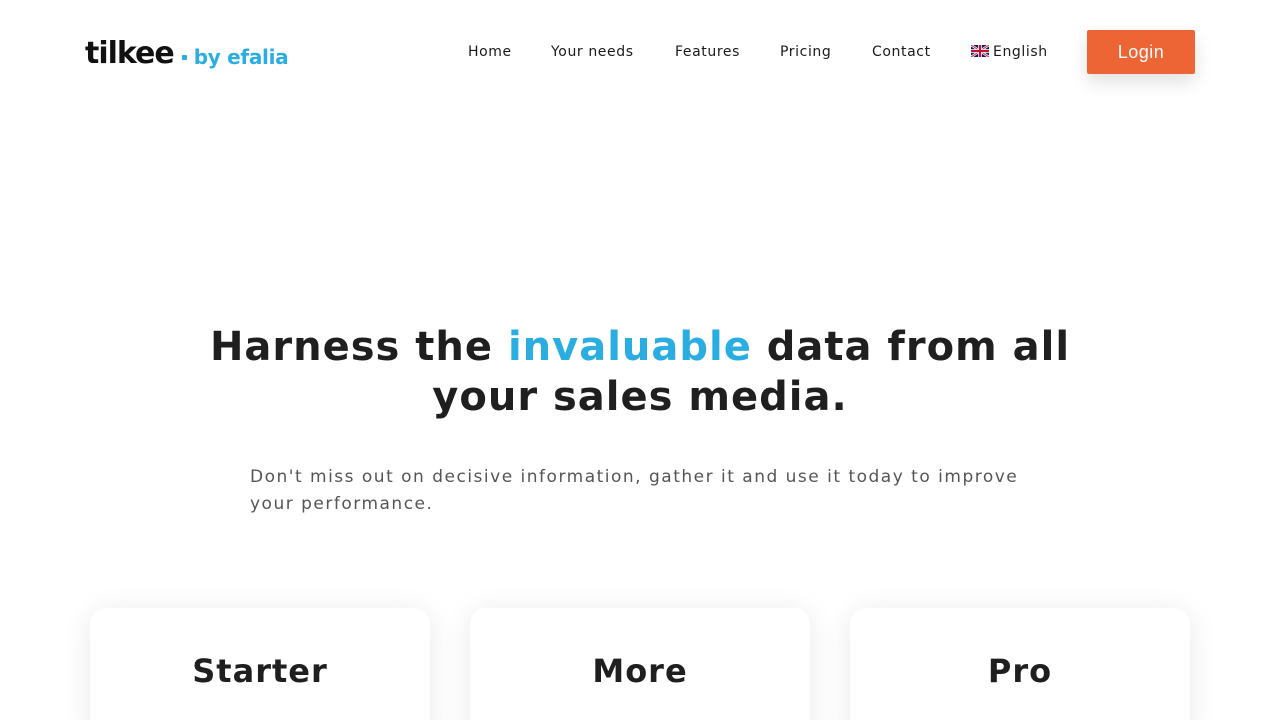  I want to click on plan-card-starter: Starter, so click(260, 664).